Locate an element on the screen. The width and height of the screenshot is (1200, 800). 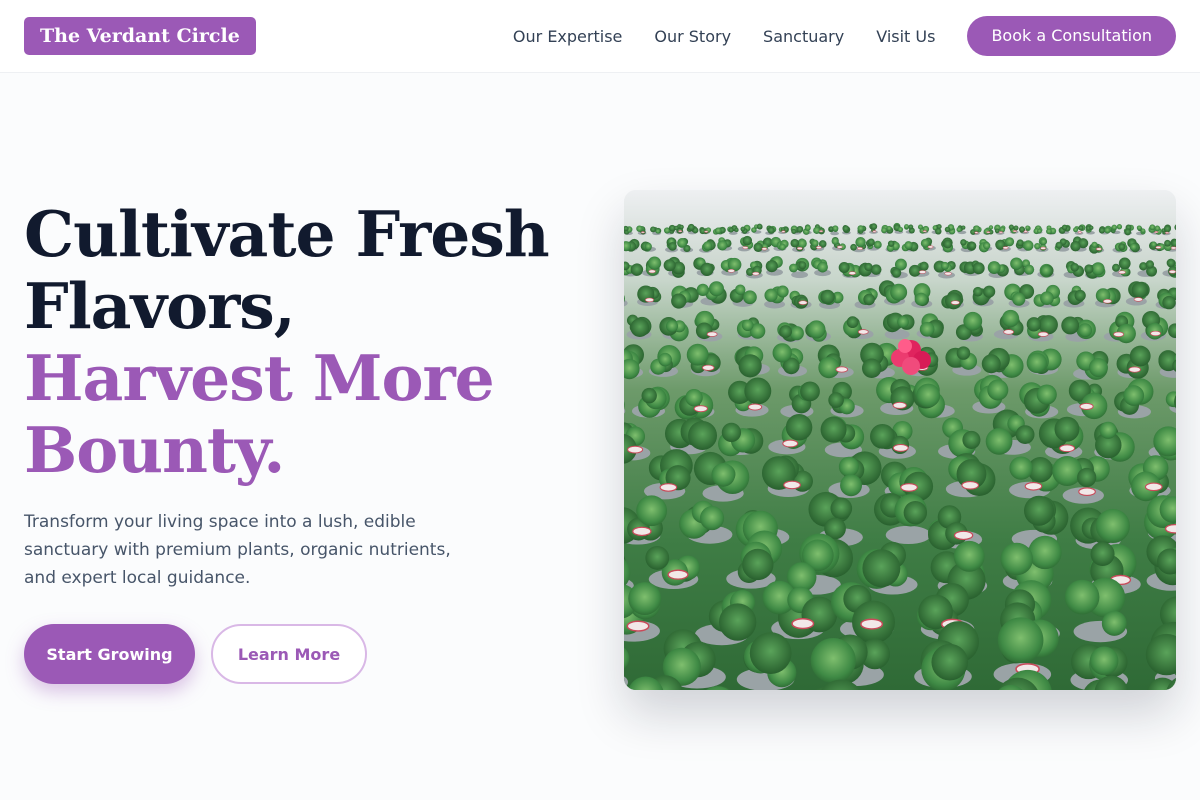
start-growing-button: Start Growing is located at coordinates (109, 654).